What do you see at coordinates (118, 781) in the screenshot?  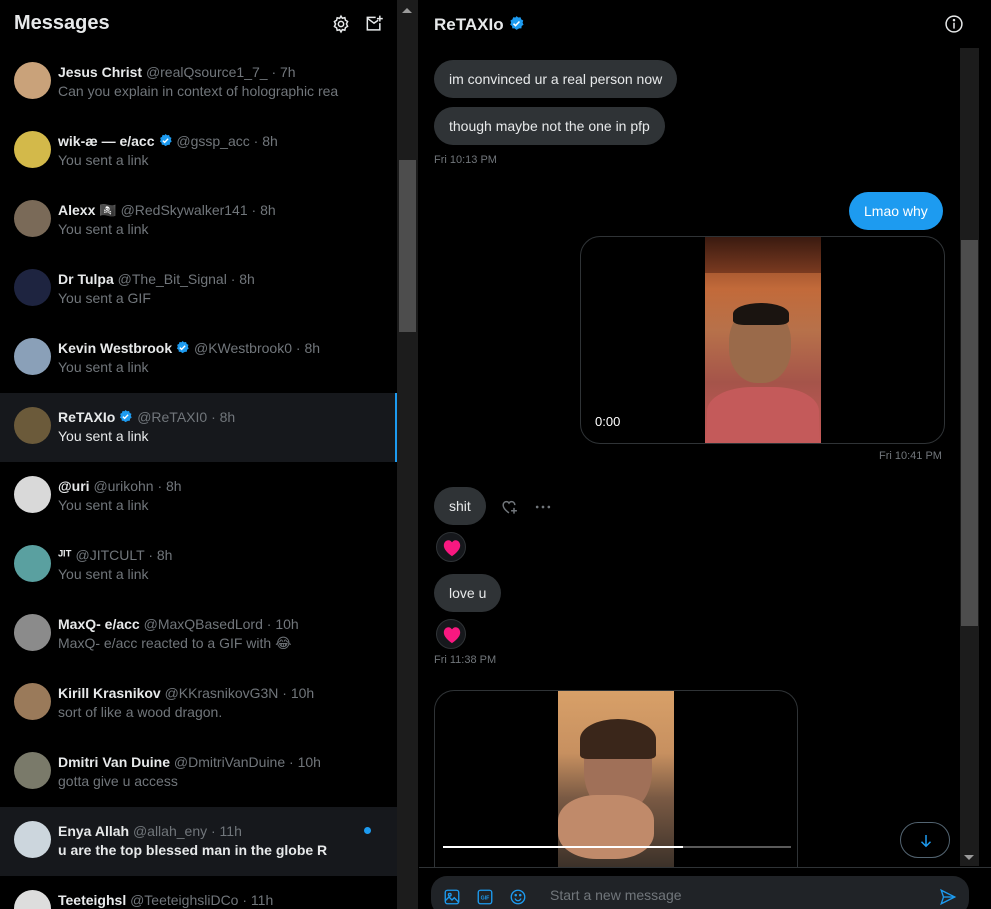 I see `conversation-preview: gotta give u access` at bounding box center [118, 781].